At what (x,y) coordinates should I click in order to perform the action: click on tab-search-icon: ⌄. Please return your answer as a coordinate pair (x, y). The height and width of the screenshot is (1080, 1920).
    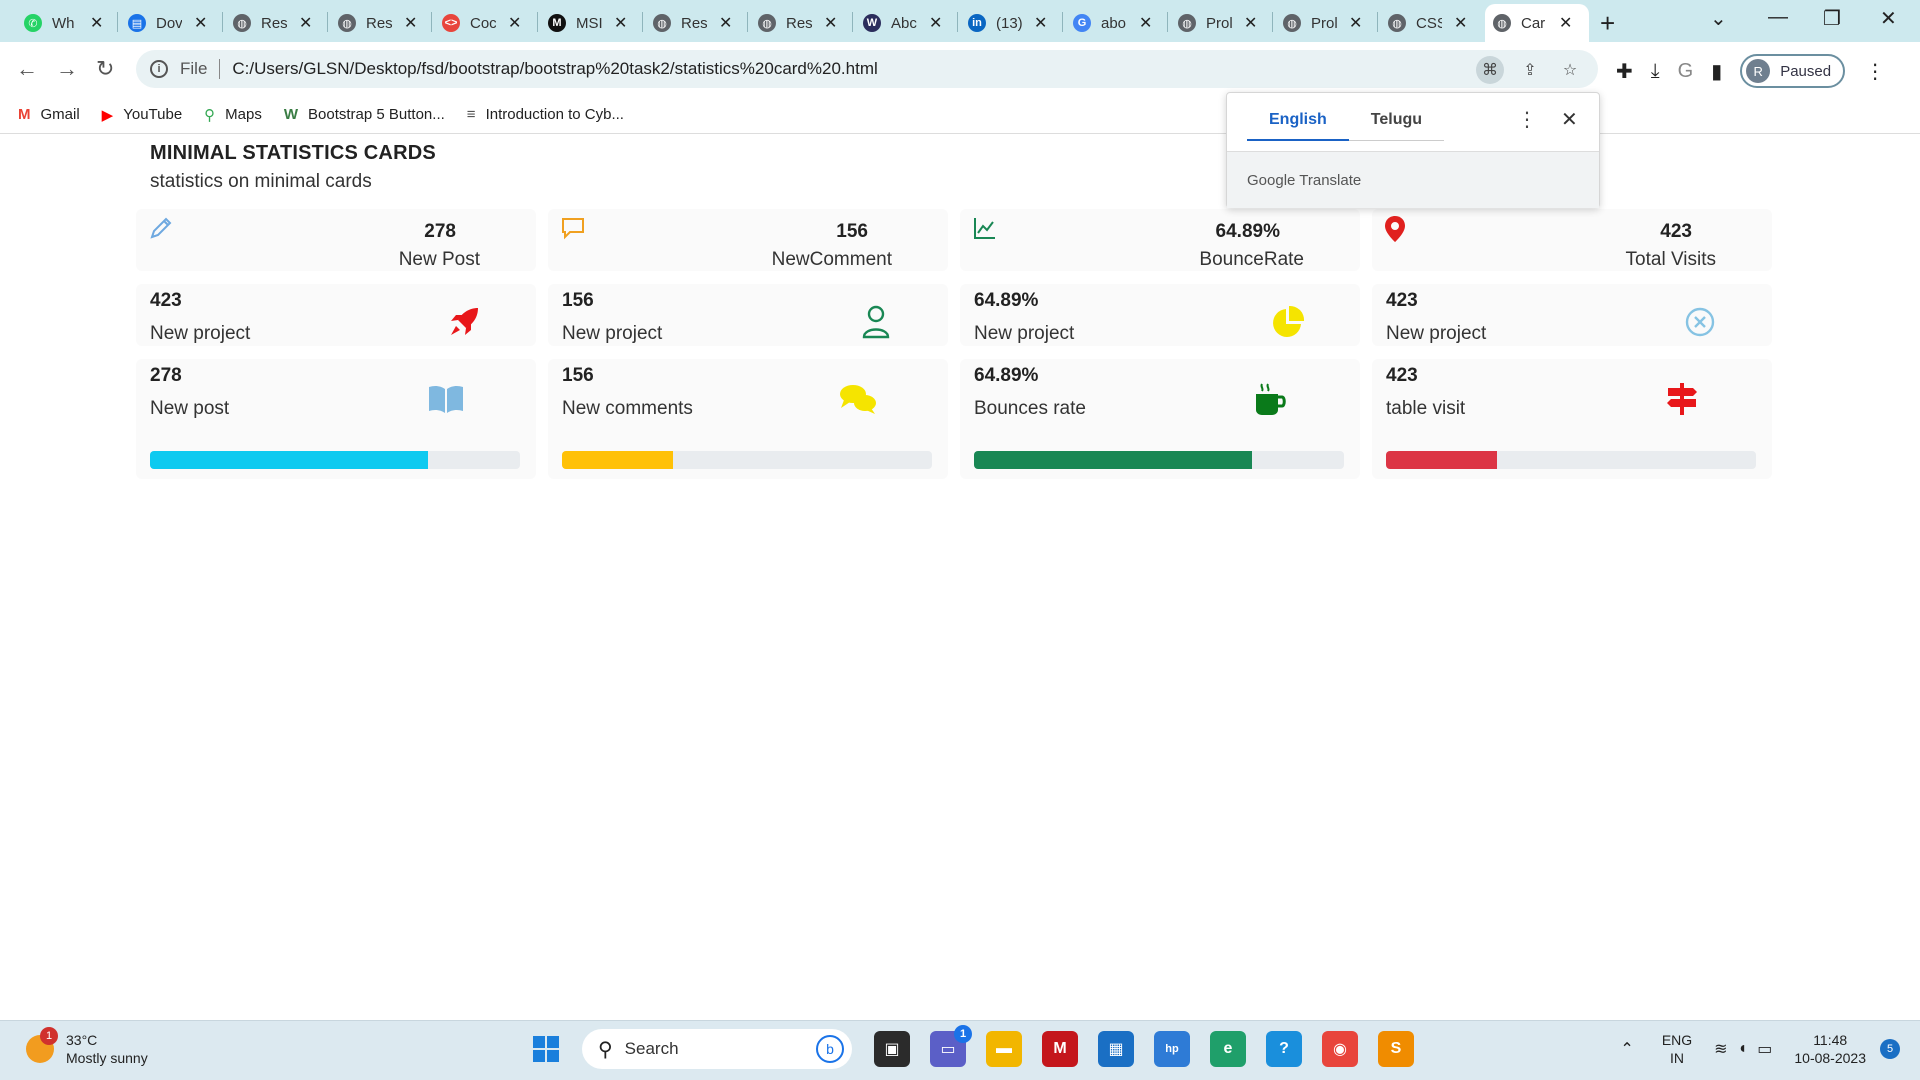
    Looking at the image, I should click on (1718, 18).